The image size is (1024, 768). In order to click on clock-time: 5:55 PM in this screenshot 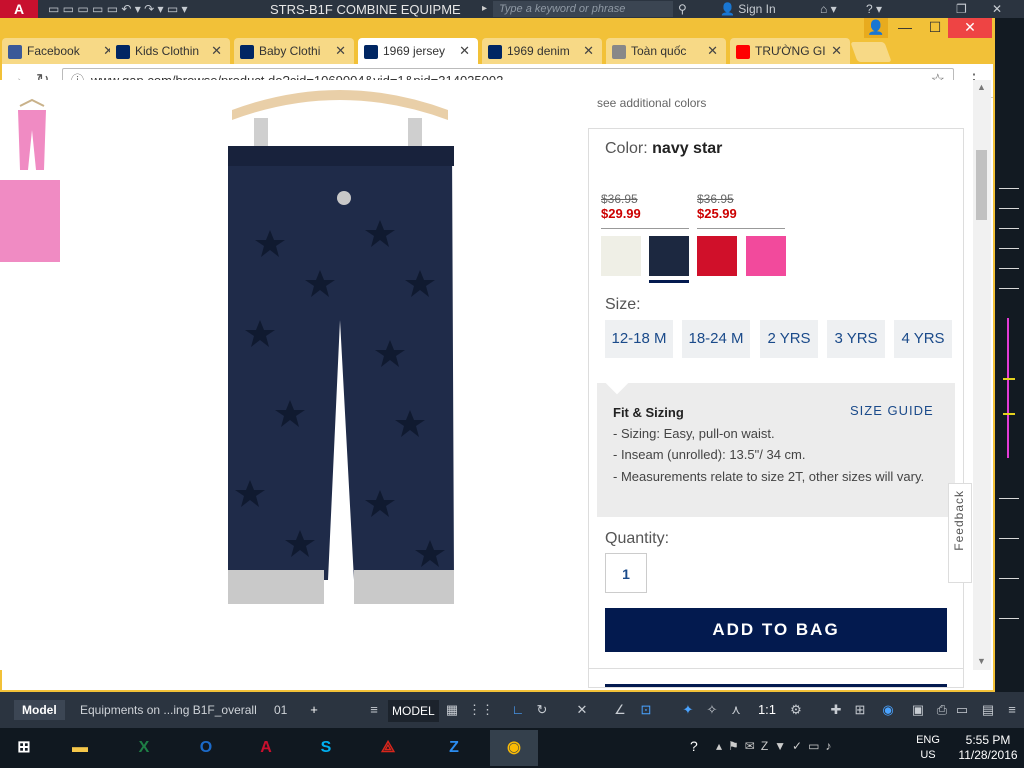, I will do `click(988, 740)`.